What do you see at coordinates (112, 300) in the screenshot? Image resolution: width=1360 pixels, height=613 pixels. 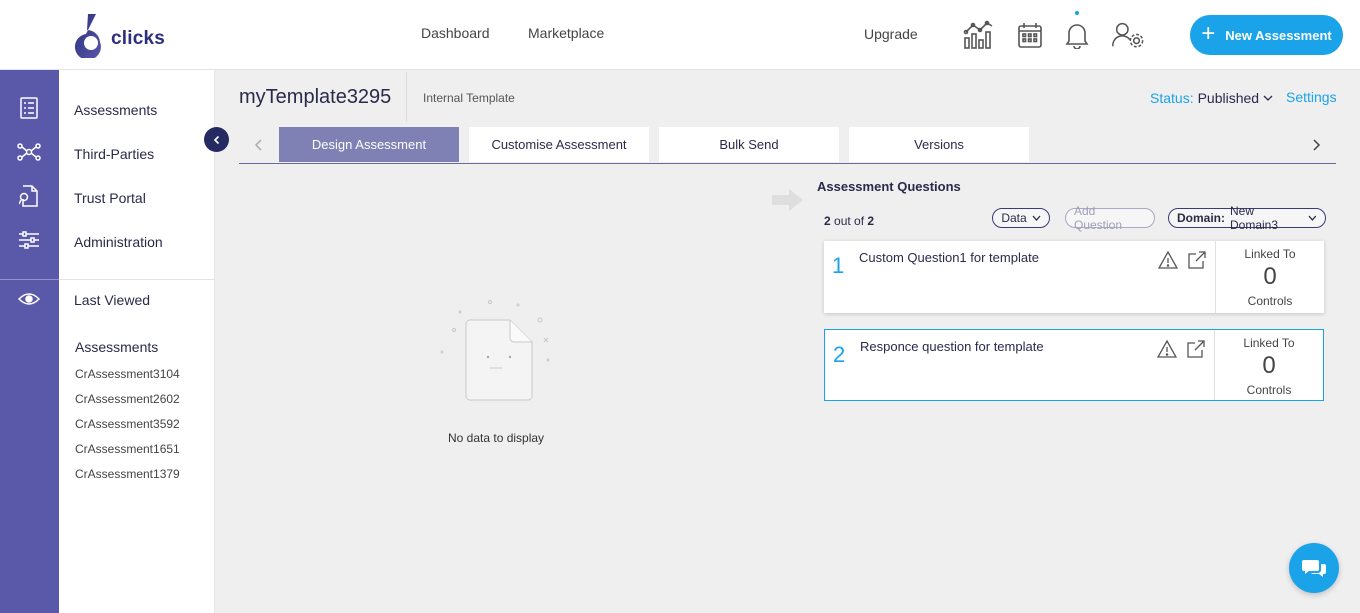 I see `sidebar-last-viewed: Last Viewed` at bounding box center [112, 300].